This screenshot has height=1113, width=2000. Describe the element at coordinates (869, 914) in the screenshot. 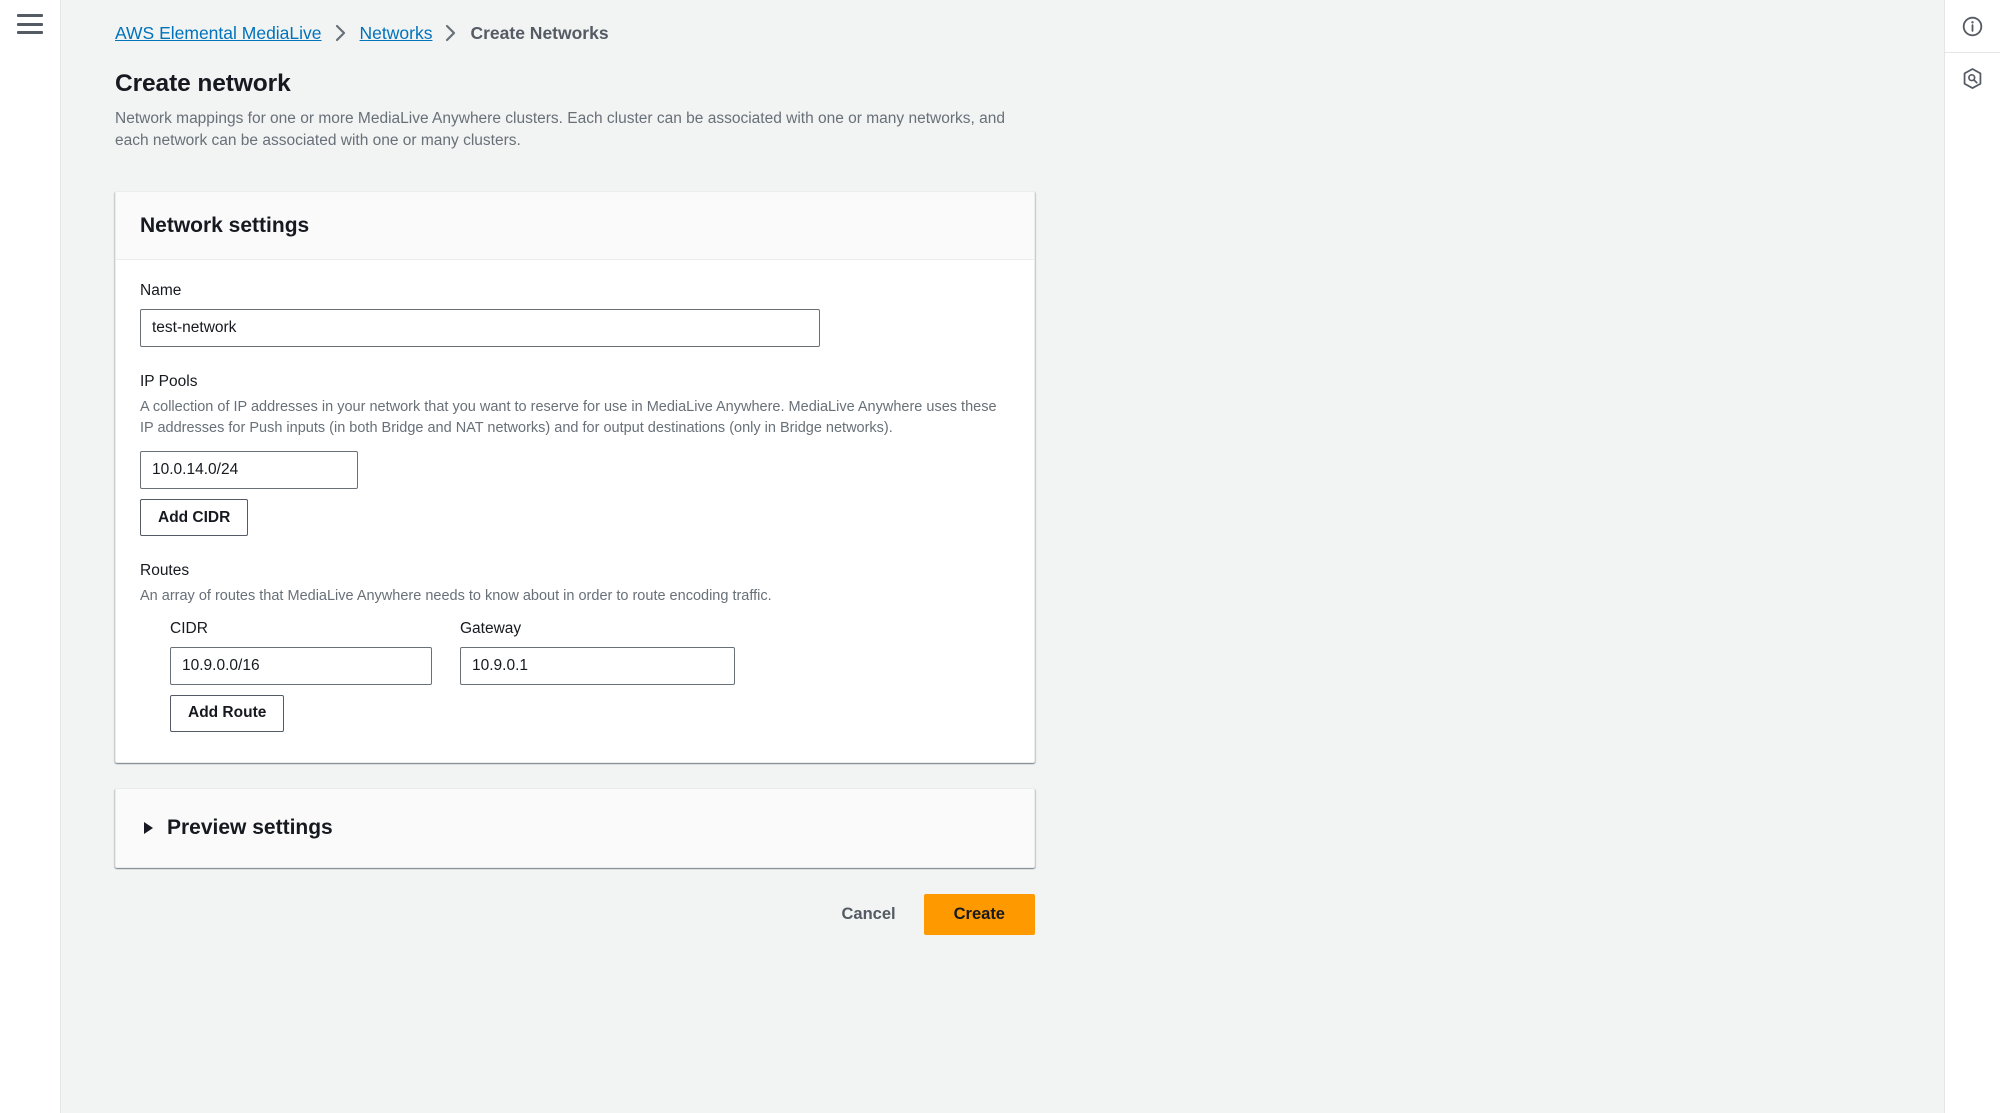

I see `cancel-button: Cancel` at that location.